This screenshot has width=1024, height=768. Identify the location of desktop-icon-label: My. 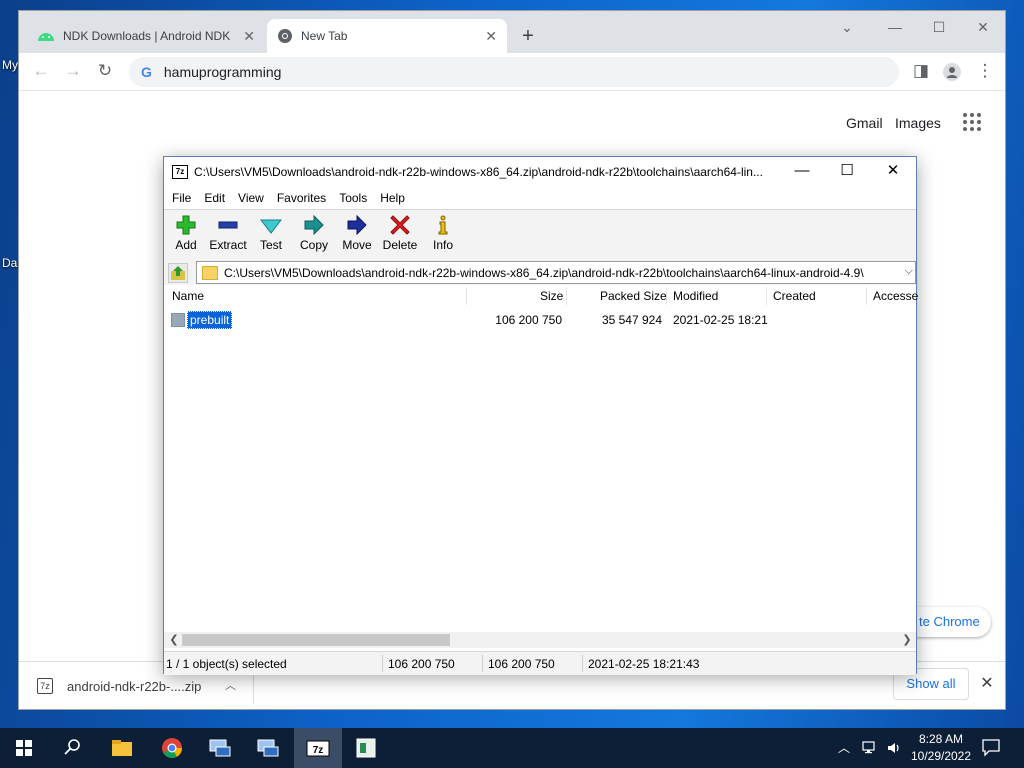
(10, 65).